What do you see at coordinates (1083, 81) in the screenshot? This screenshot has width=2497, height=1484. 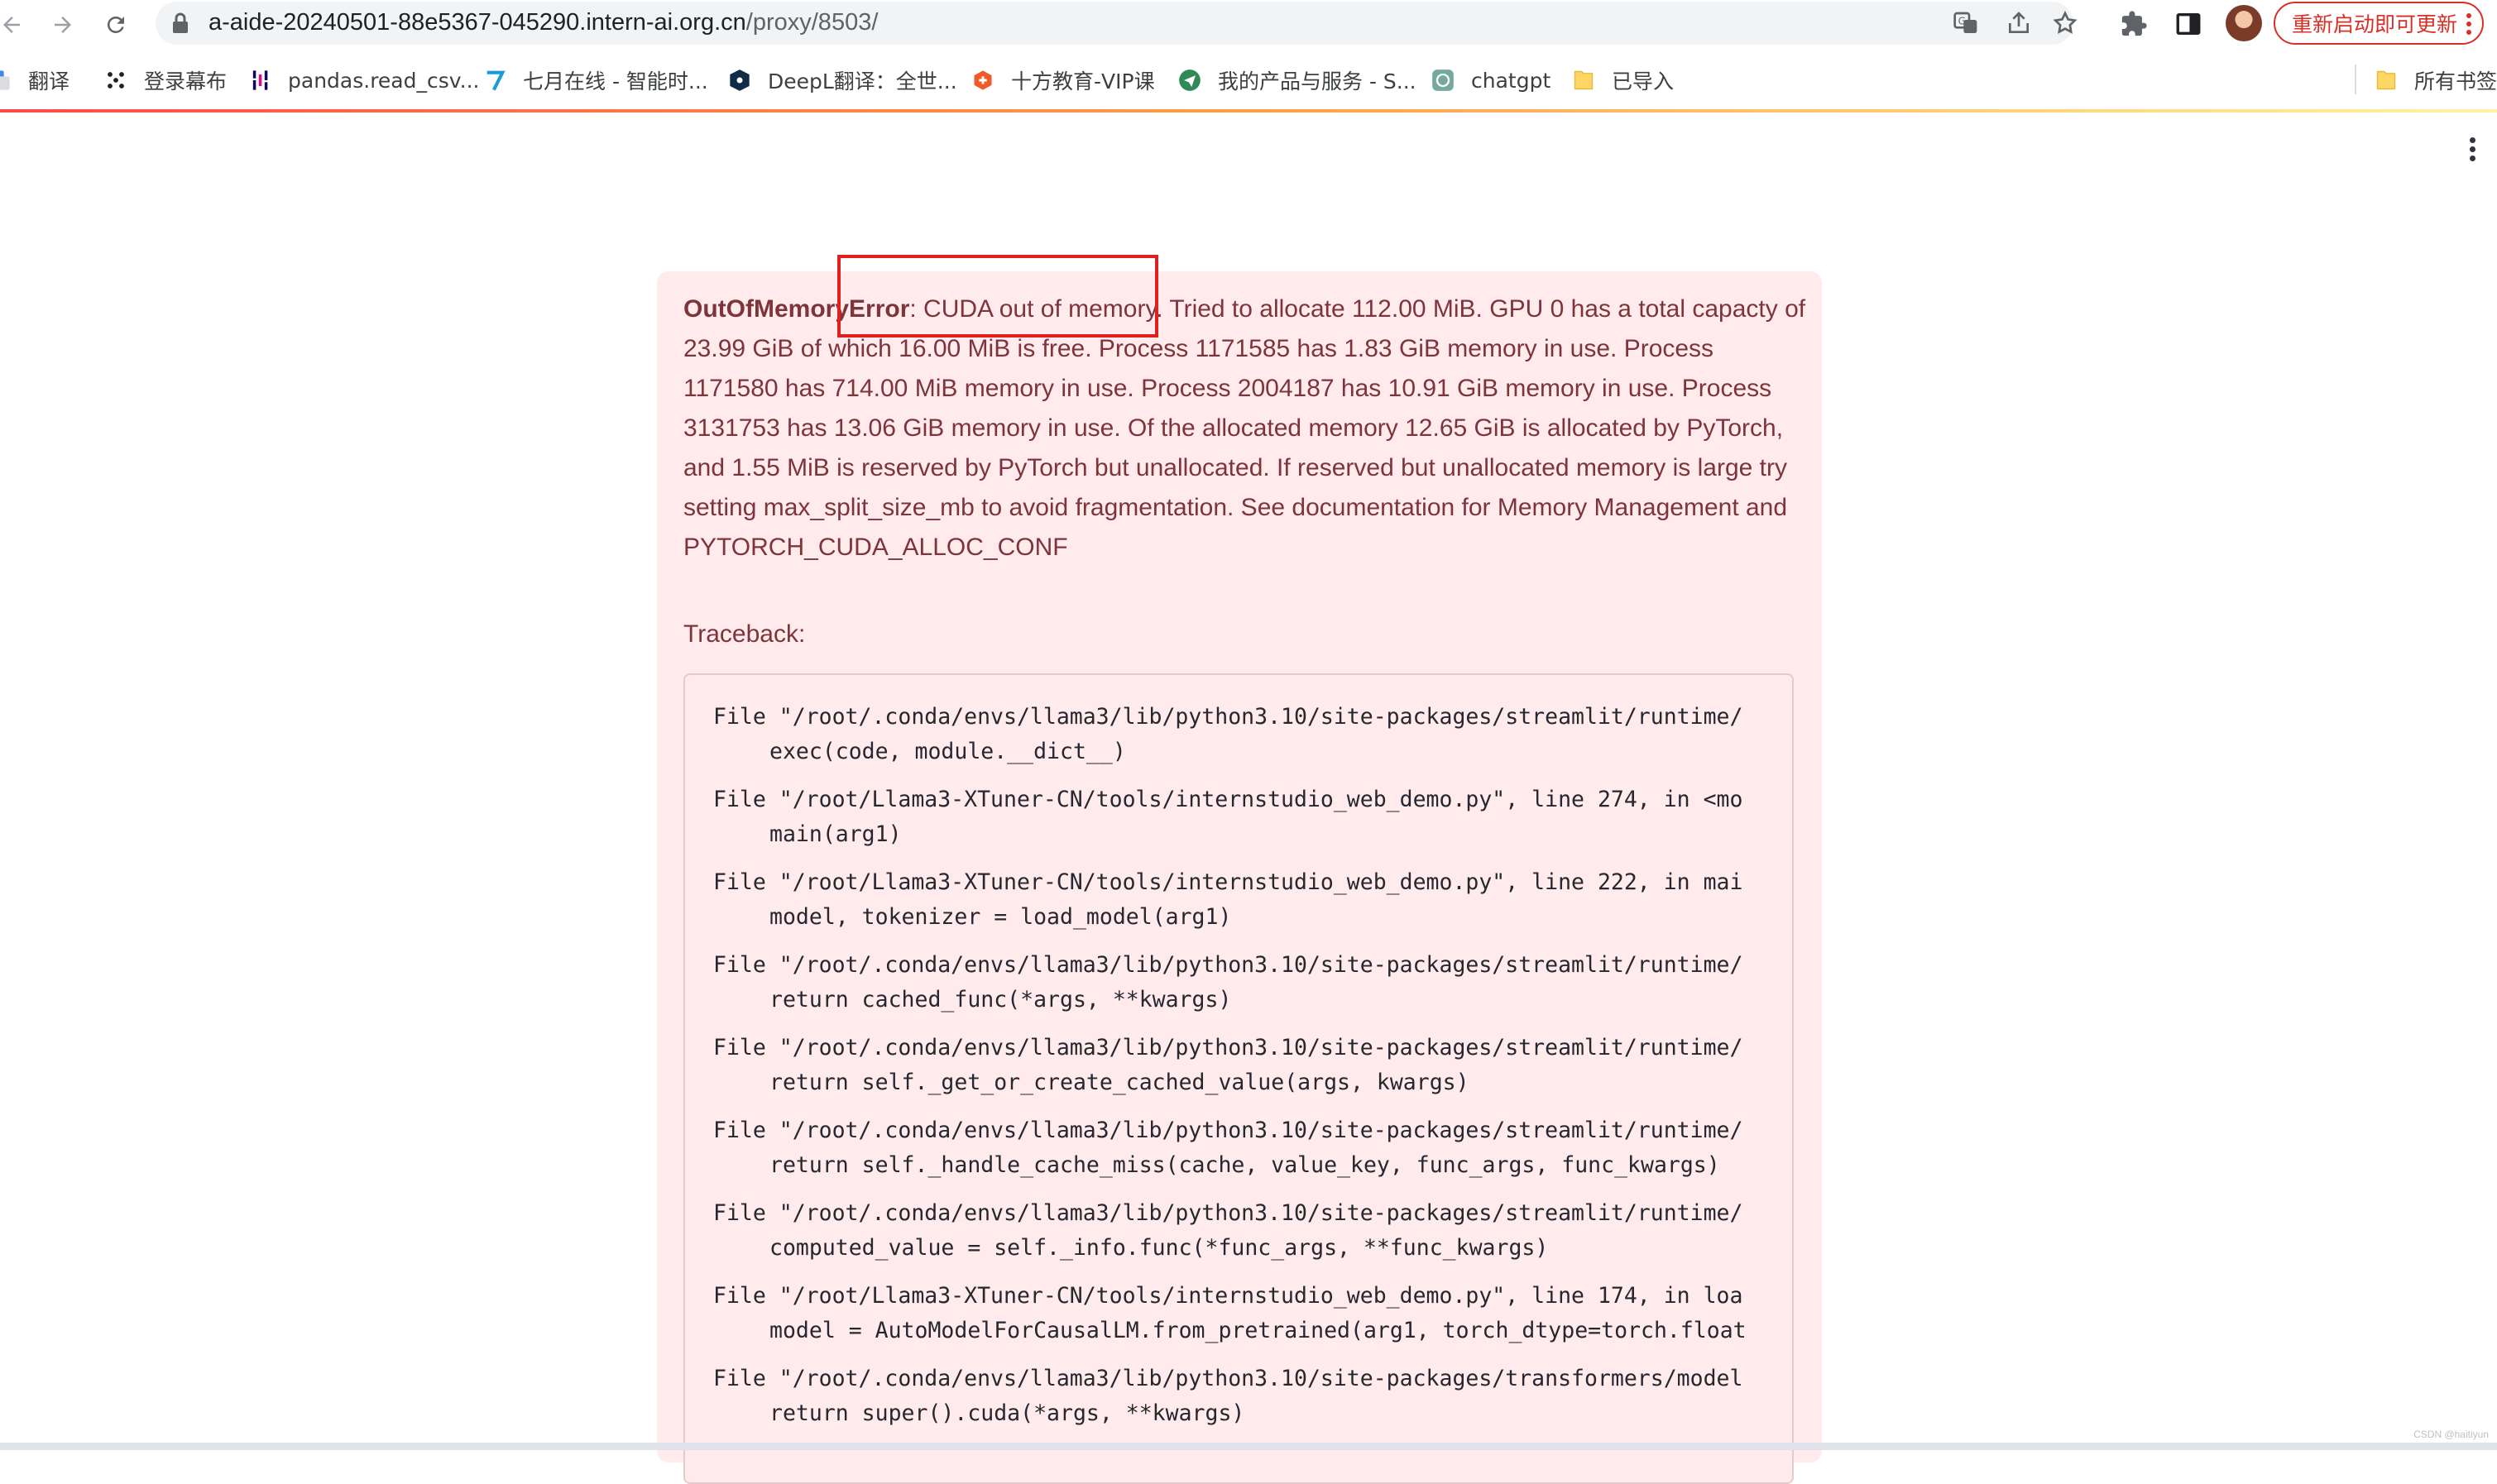 I see `bookmark-label: 十方教育-VIP课` at bounding box center [1083, 81].